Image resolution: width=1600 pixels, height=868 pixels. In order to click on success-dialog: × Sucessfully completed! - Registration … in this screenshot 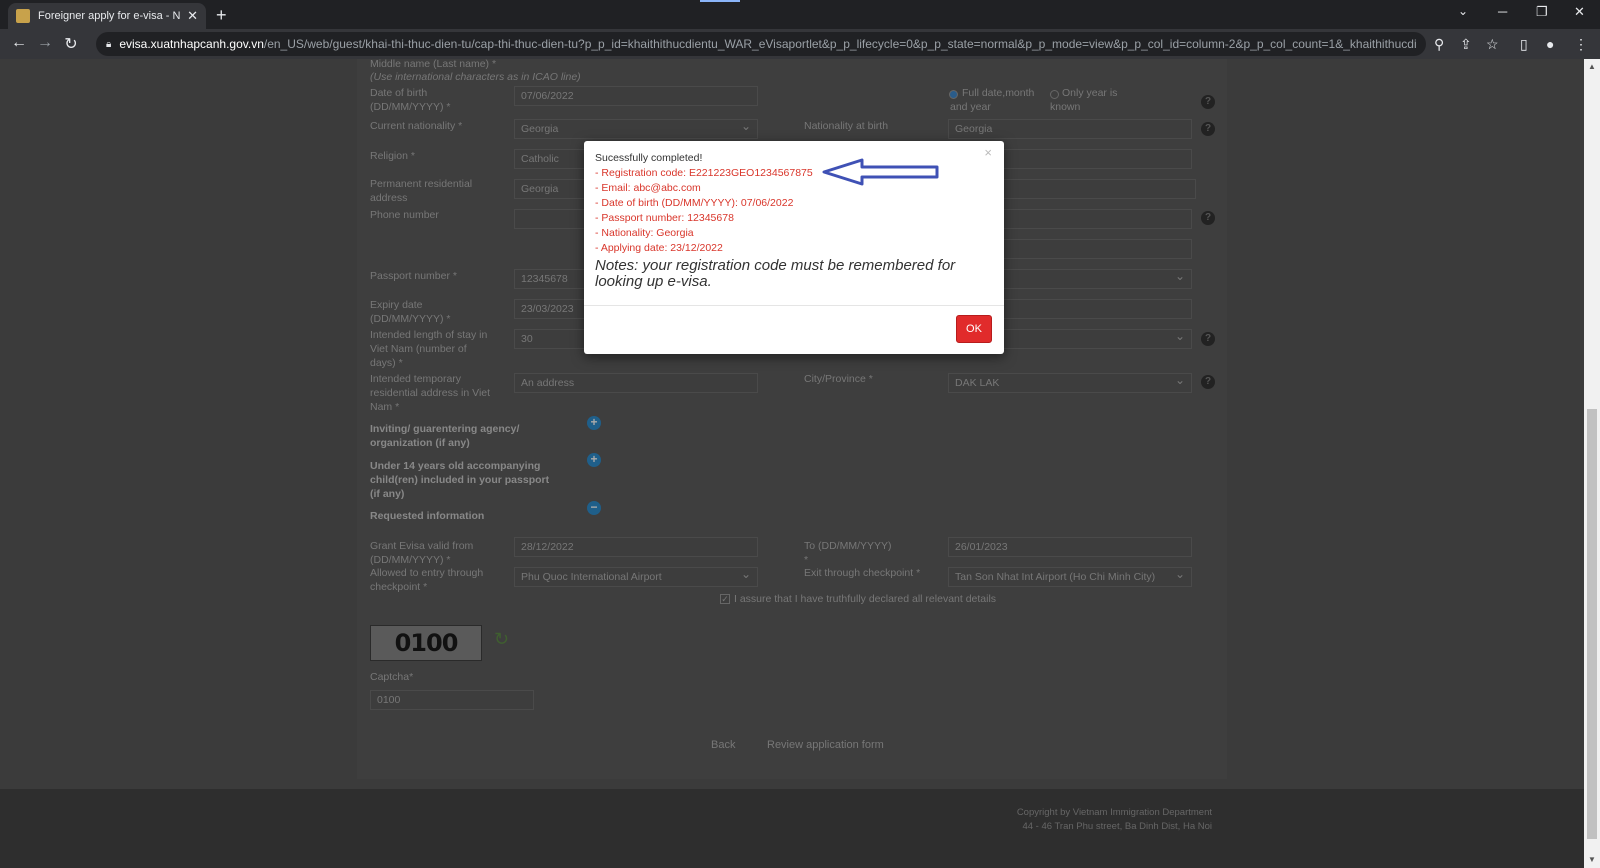, I will do `click(794, 247)`.